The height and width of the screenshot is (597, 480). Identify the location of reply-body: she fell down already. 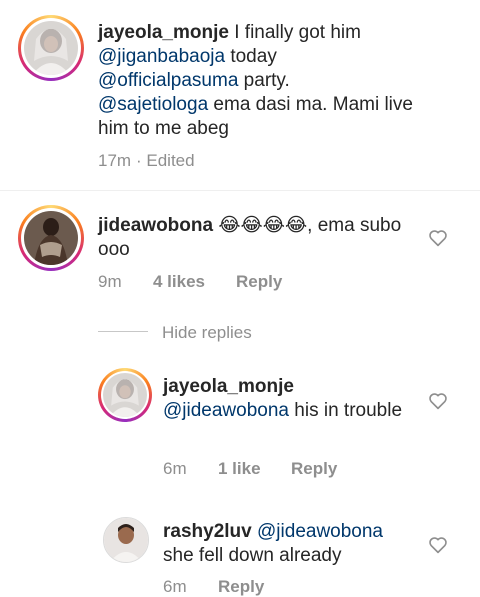
(252, 555).